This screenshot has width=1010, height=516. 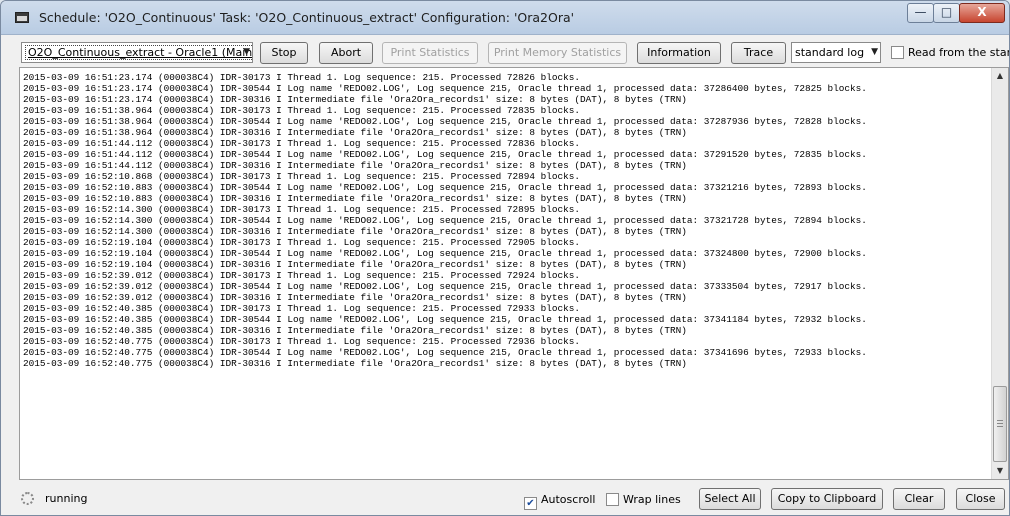 What do you see at coordinates (530, 503) in the screenshot?
I see `autoscroll-box: ✔` at bounding box center [530, 503].